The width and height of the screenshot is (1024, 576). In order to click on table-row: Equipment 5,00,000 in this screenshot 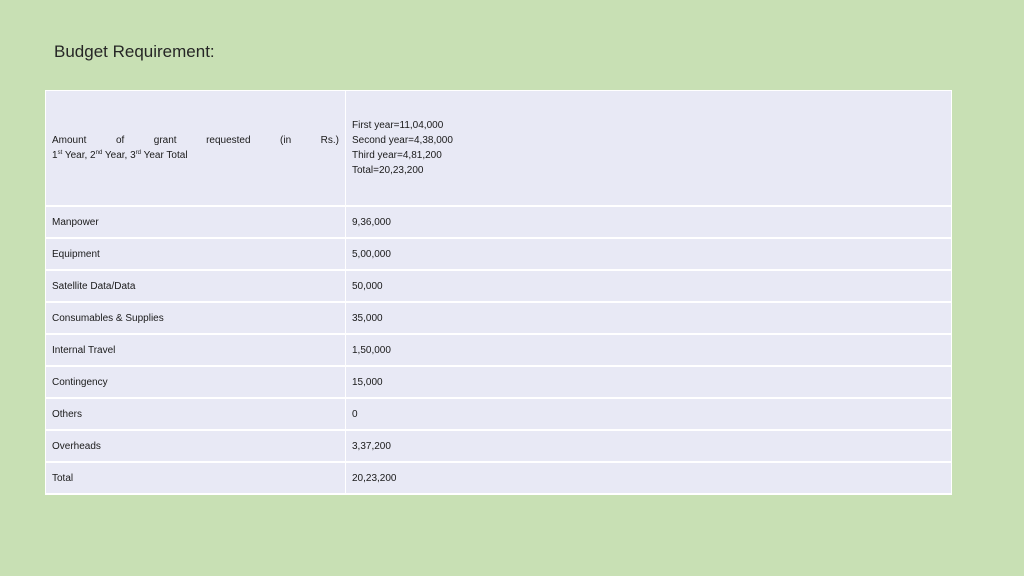, I will do `click(498, 254)`.